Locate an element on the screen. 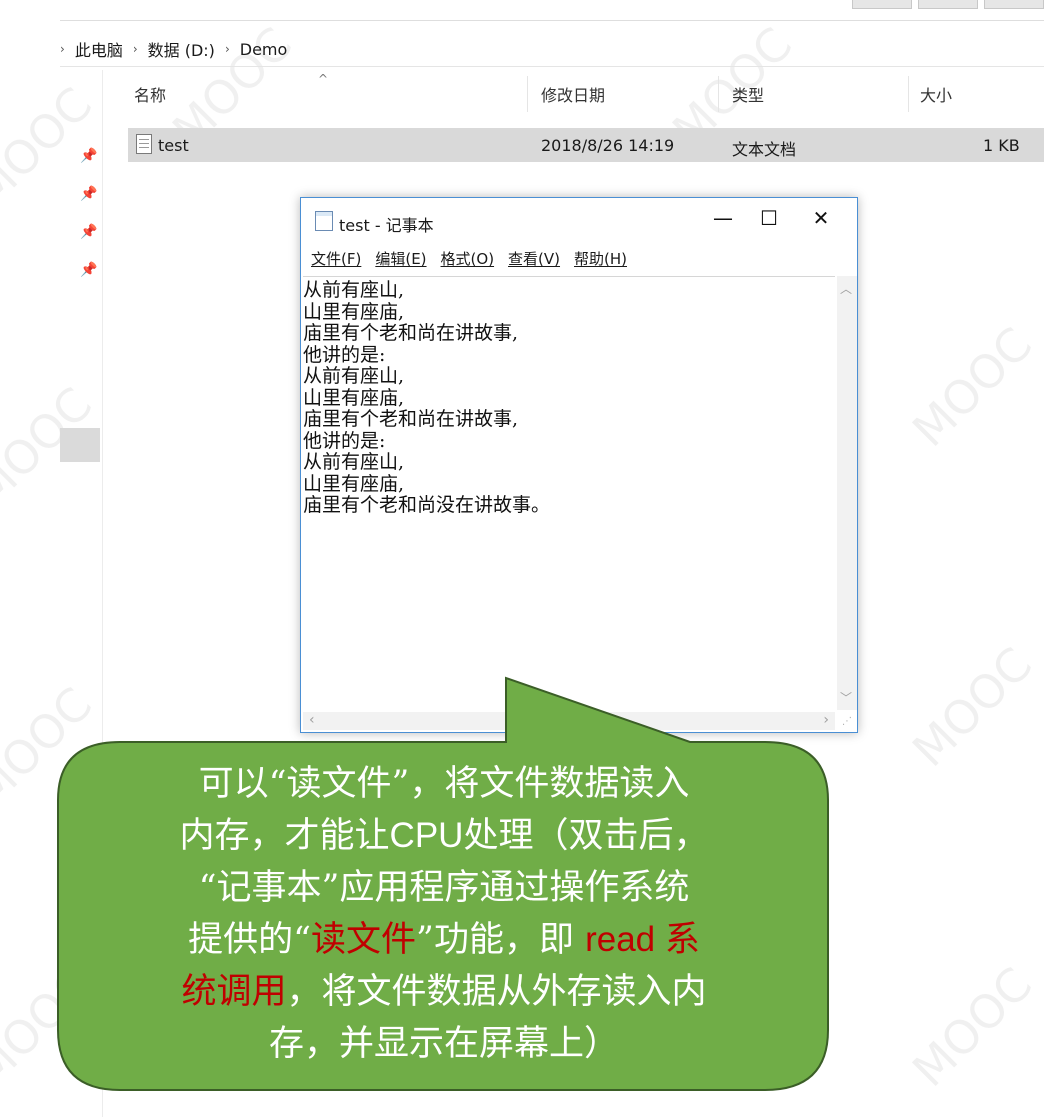 Image resolution: width=1044 pixels, height=1117 pixels. callout-line: 内存，才能让CPU处理（双击后， is located at coordinates (444, 836).